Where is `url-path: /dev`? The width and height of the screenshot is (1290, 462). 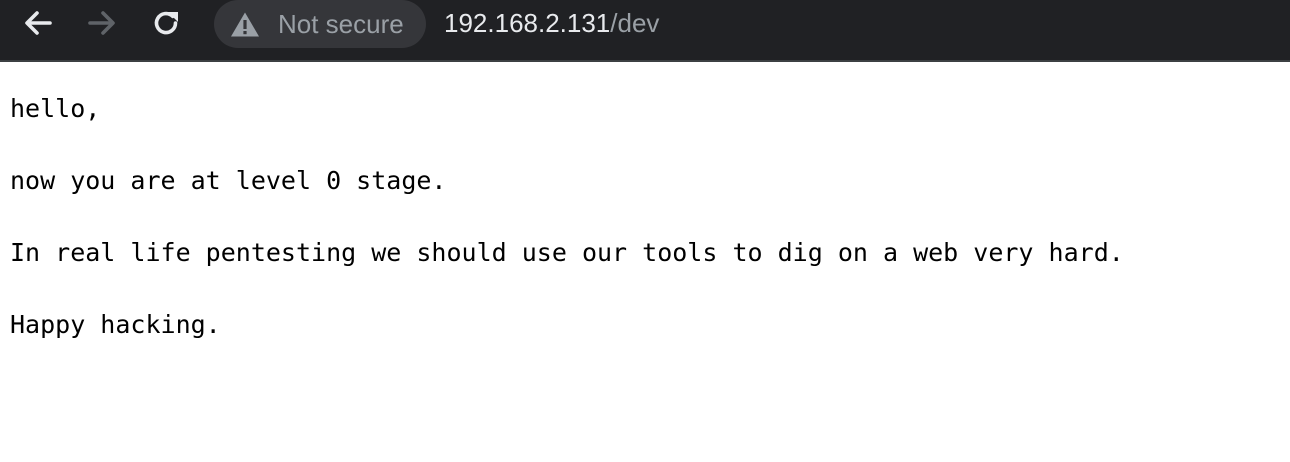 url-path: /dev is located at coordinates (635, 23).